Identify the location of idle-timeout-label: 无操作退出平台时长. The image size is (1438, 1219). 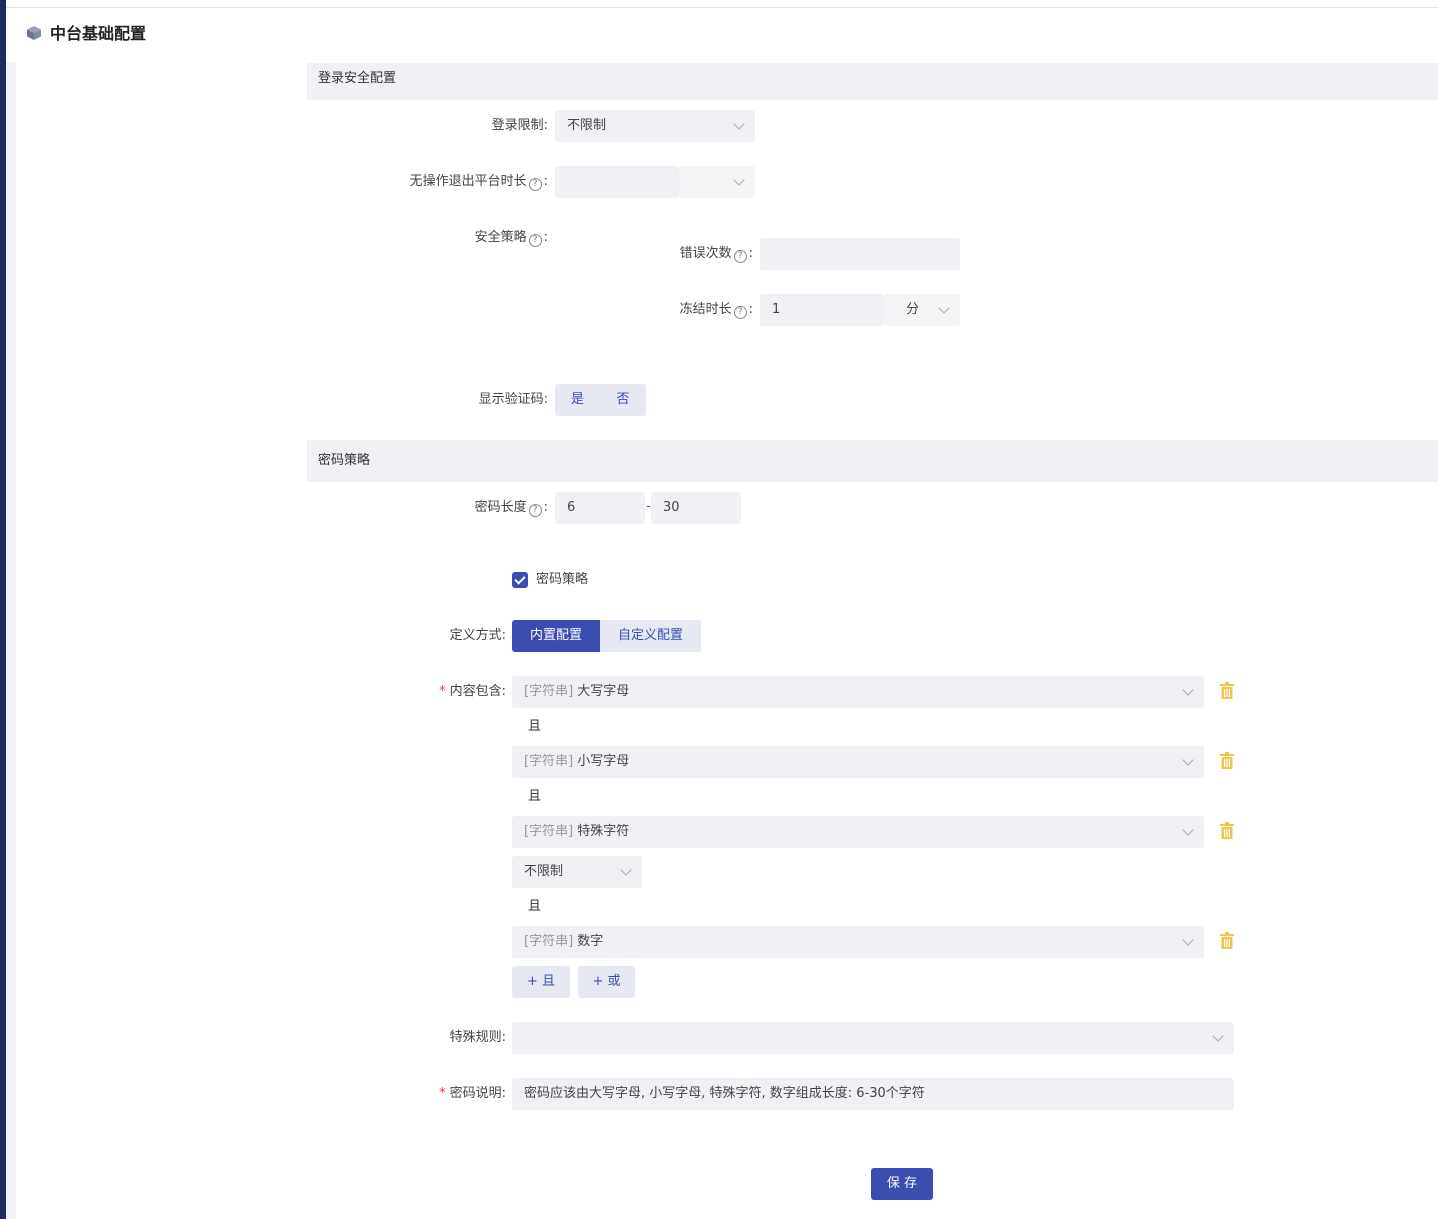
(468, 181).